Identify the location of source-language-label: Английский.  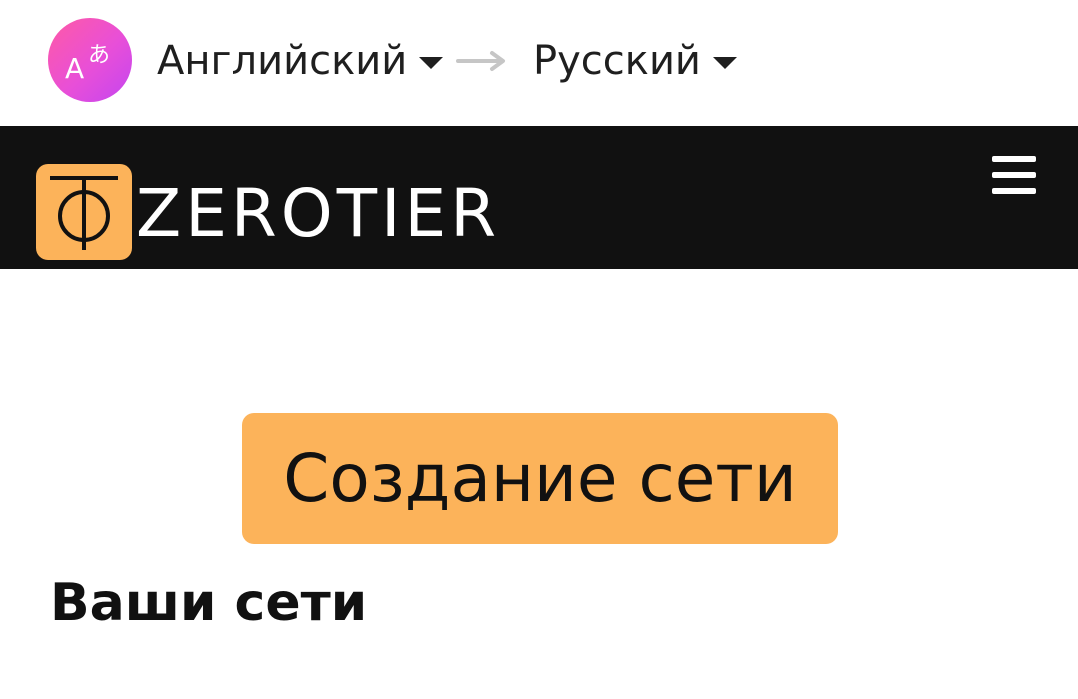
(282, 61).